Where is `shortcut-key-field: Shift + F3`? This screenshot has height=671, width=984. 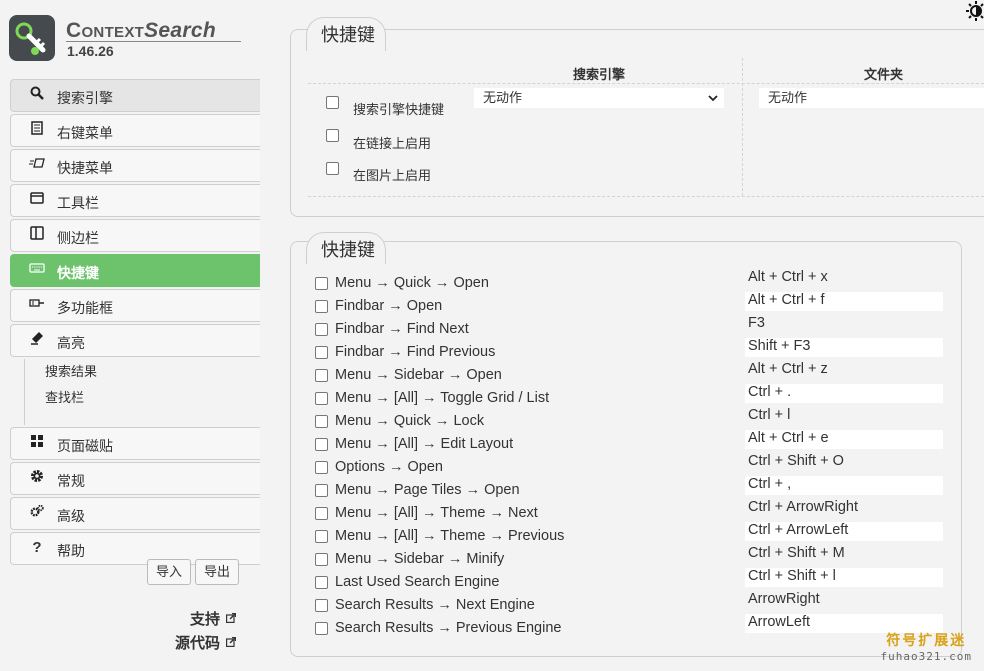
shortcut-key-field: Shift + F3 is located at coordinates (844, 347).